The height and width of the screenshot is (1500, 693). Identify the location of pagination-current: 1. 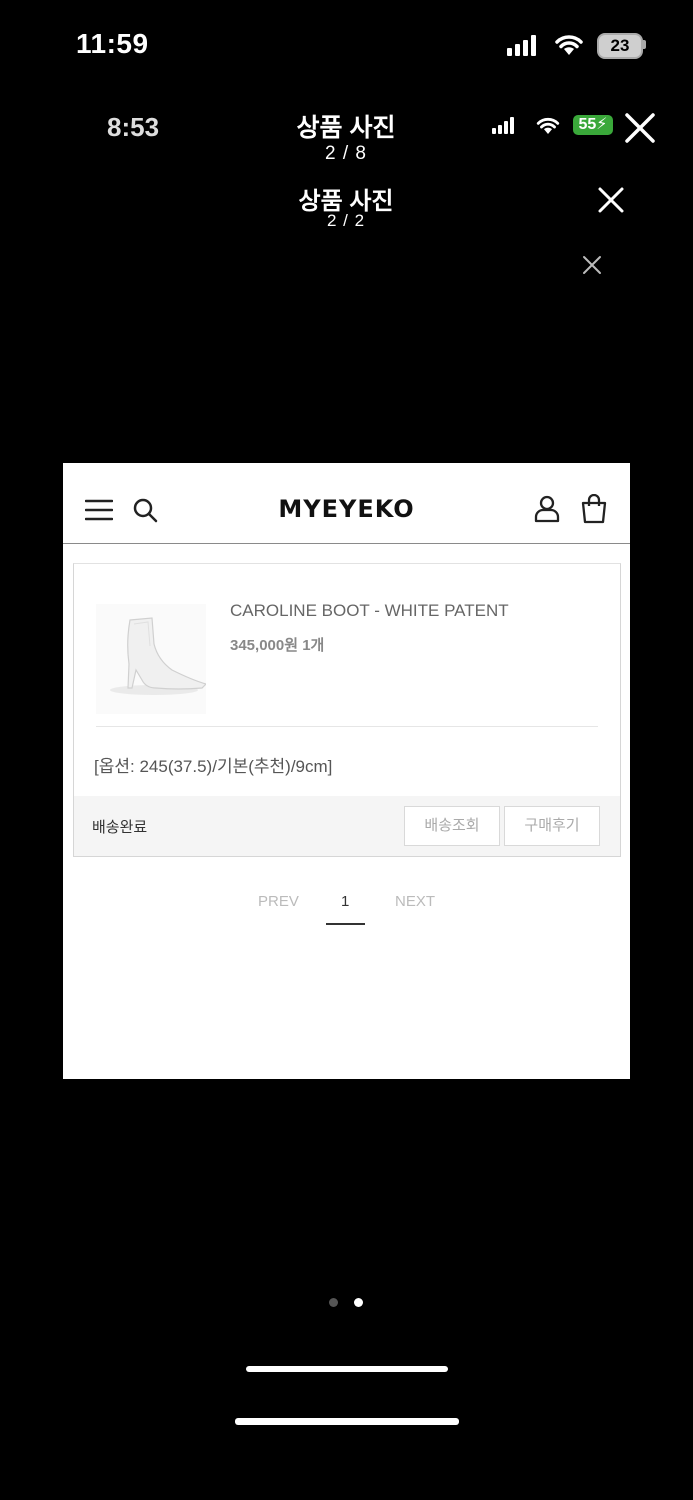
(345, 901).